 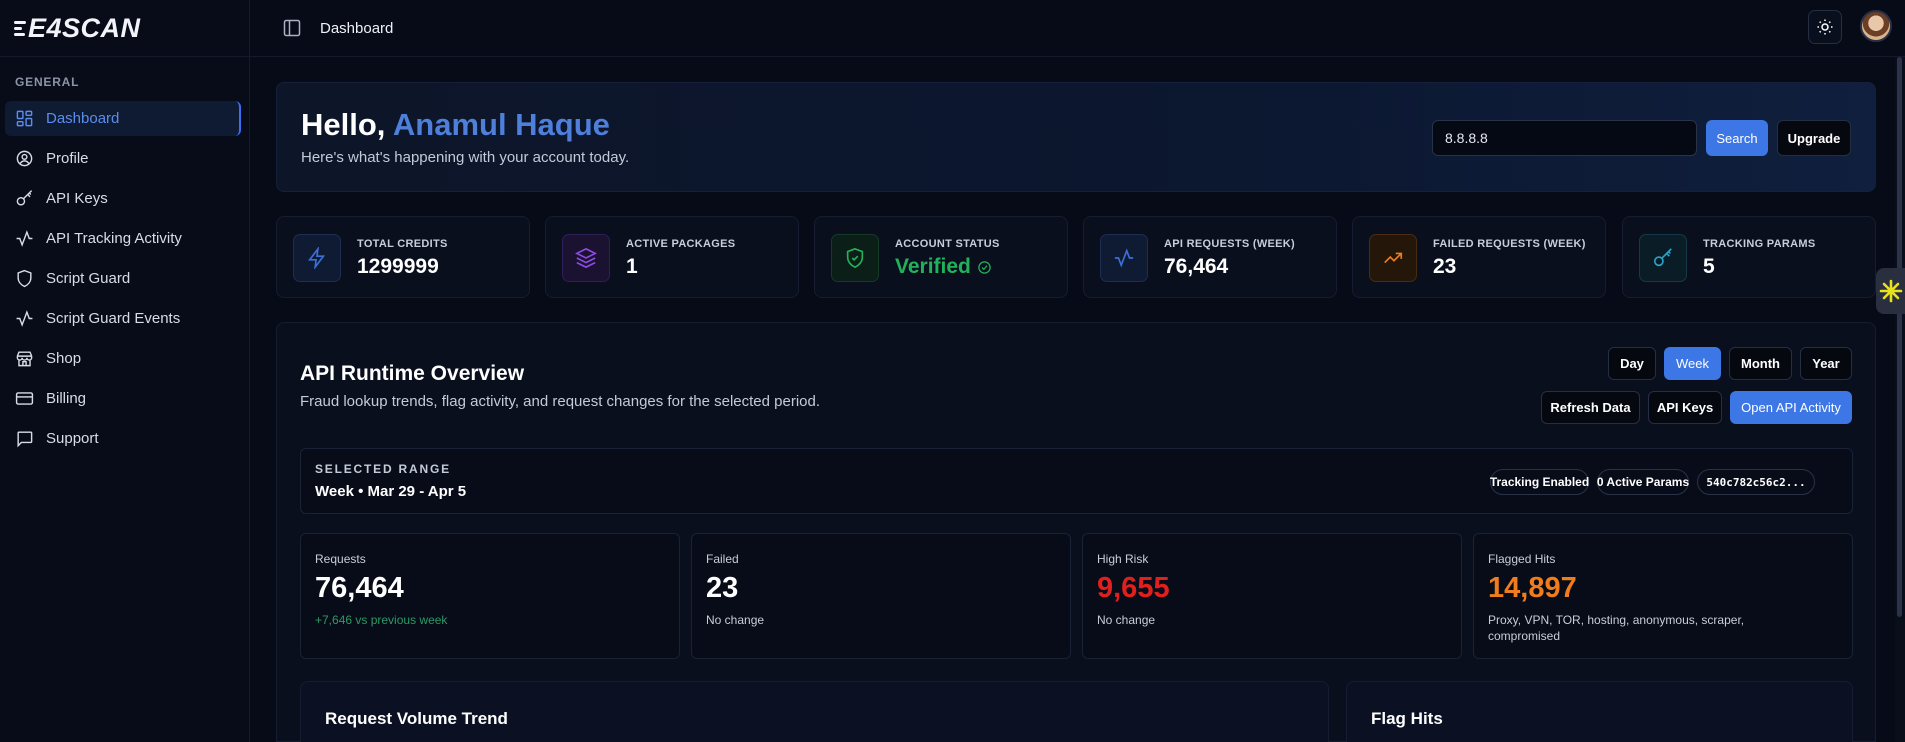 What do you see at coordinates (292, 28) in the screenshot?
I see `sidebar-toggle-icon` at bounding box center [292, 28].